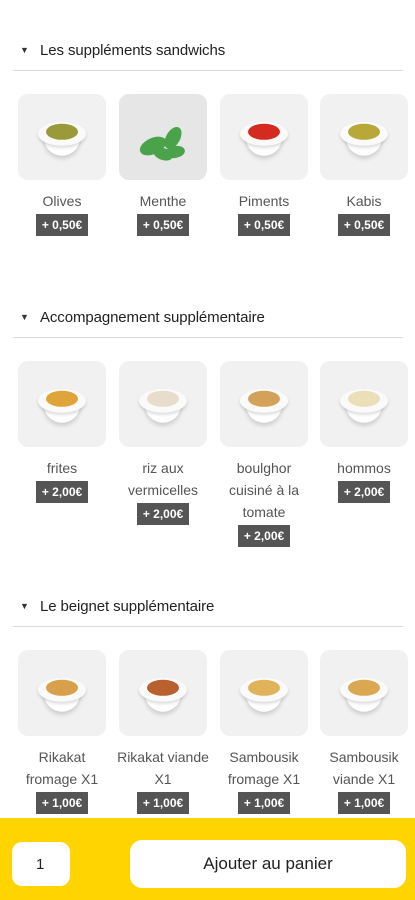 This screenshot has height=900, width=415. I want to click on hummus-bowl-icon, so click(364, 404).